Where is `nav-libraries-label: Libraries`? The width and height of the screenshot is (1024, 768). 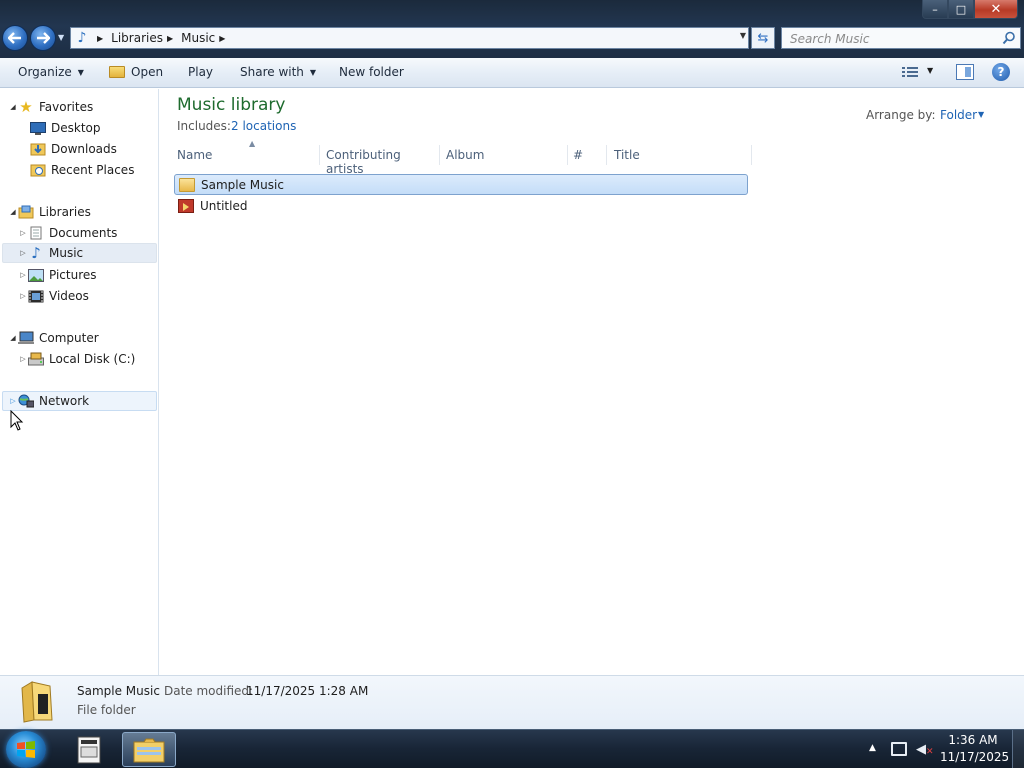 nav-libraries-label: Libraries is located at coordinates (65, 212).